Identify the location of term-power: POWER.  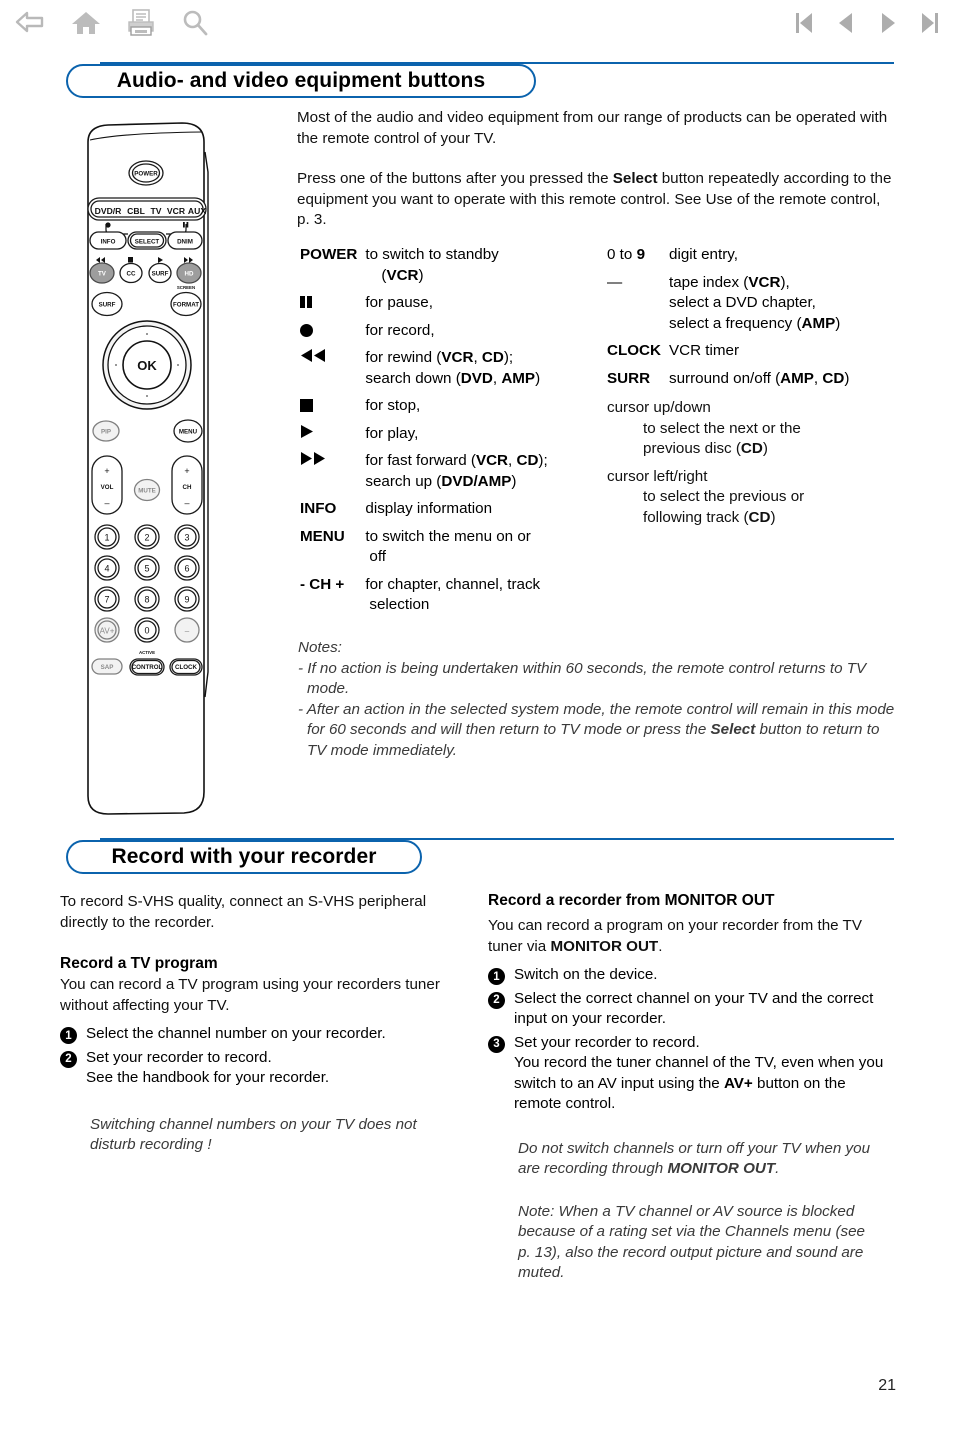
(329, 254).